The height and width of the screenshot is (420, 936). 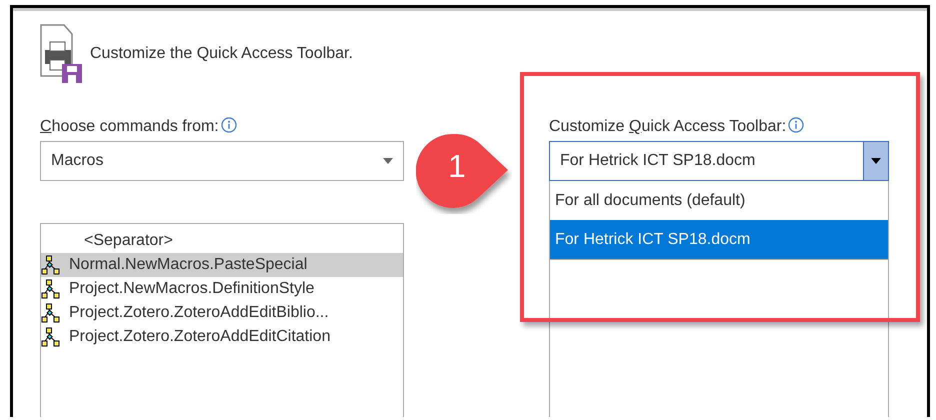 I want to click on dialog-title: Customize the Quick Access Toolbar., so click(x=221, y=54).